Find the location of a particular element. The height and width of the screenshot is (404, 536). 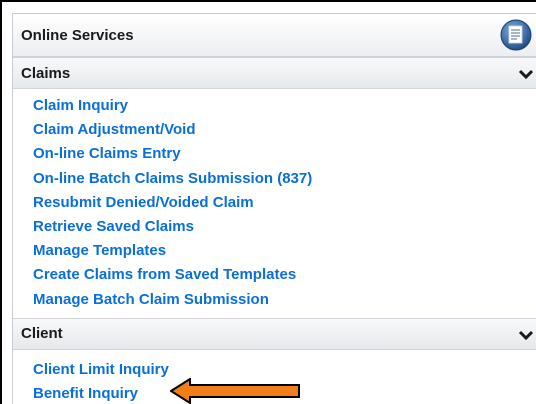

claim-adjustment-void-link: Claim Adjustment/Void is located at coordinates (114, 129).